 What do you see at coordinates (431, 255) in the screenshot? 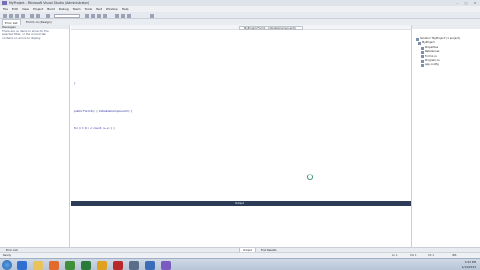
I see `status-char: Ch 1` at bounding box center [431, 255].